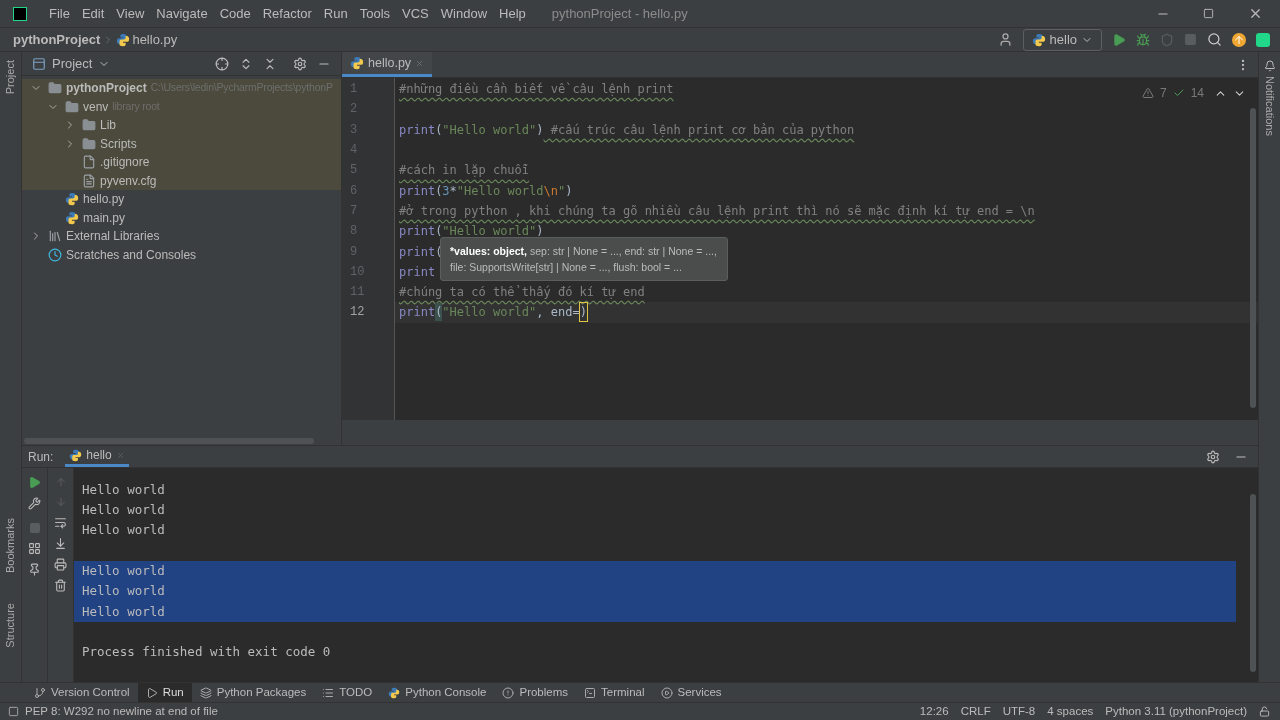  What do you see at coordinates (1119, 39) in the screenshot?
I see `run-icon` at bounding box center [1119, 39].